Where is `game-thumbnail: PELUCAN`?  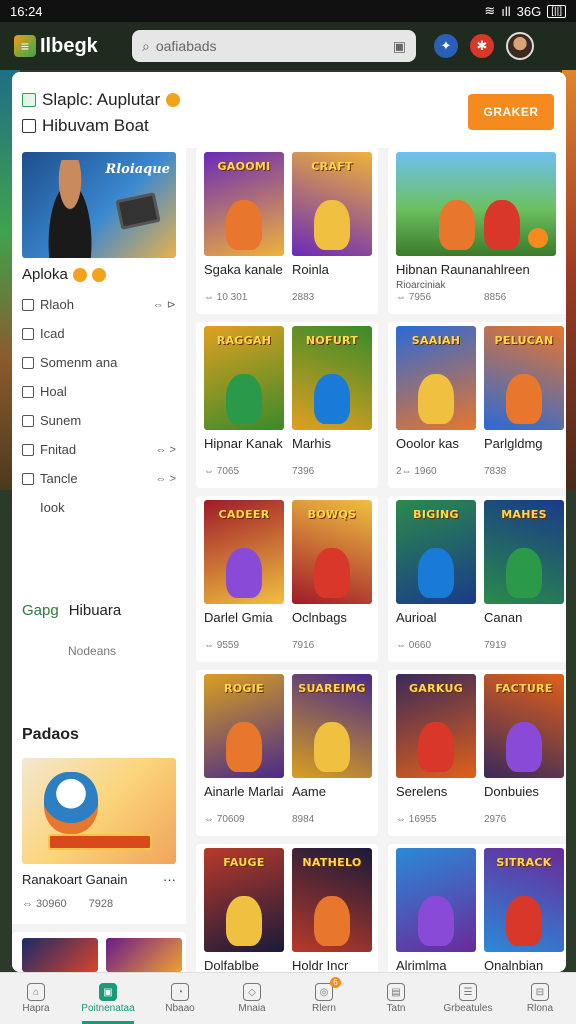 game-thumbnail: PELUCAN is located at coordinates (524, 378).